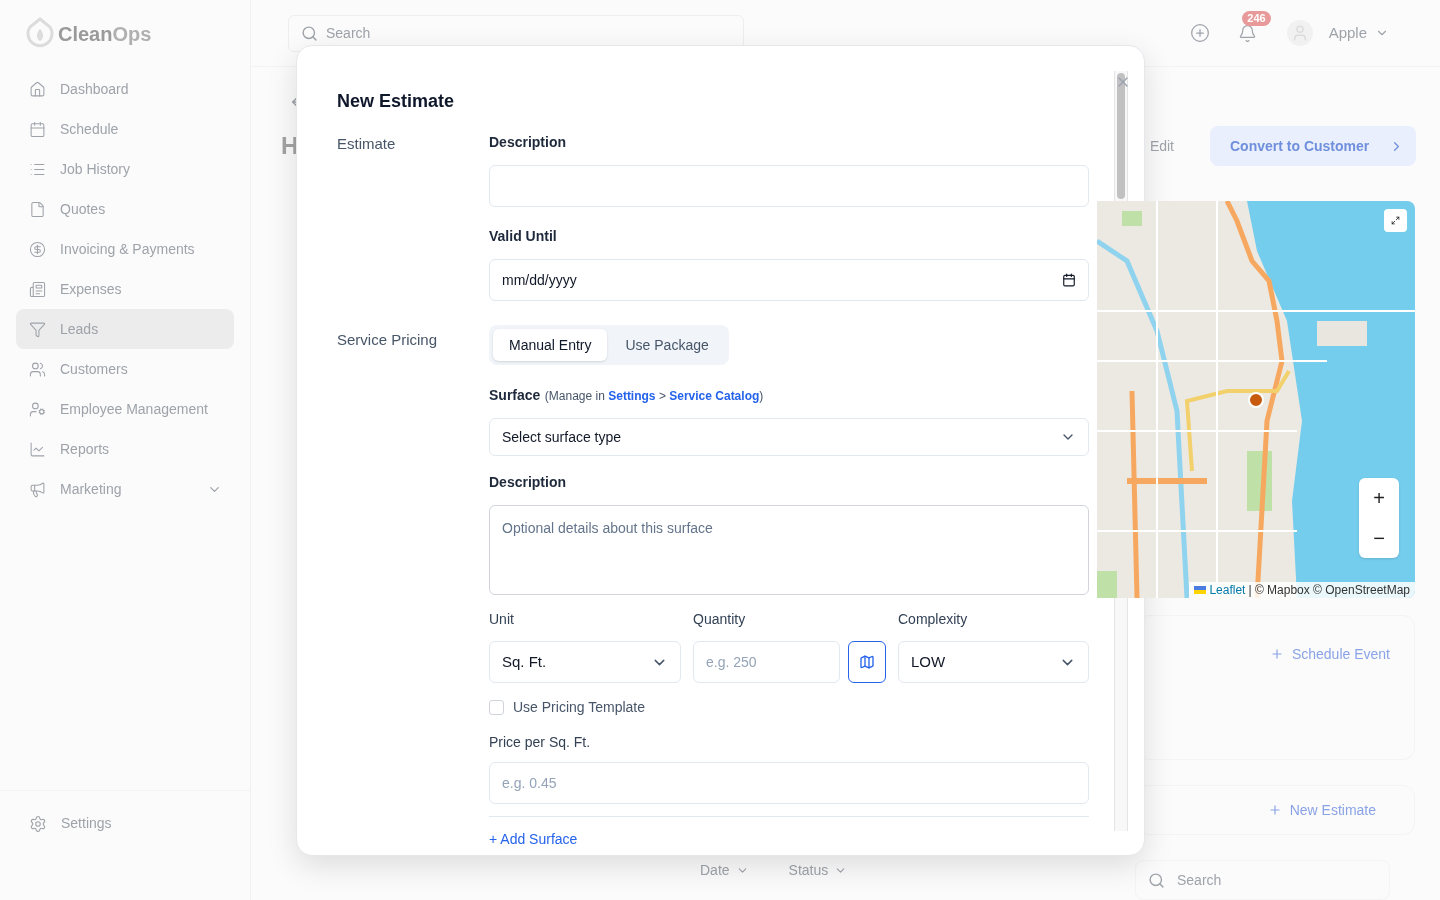  What do you see at coordinates (496, 707) in the screenshot?
I see `pricing-template-checkbox` at bounding box center [496, 707].